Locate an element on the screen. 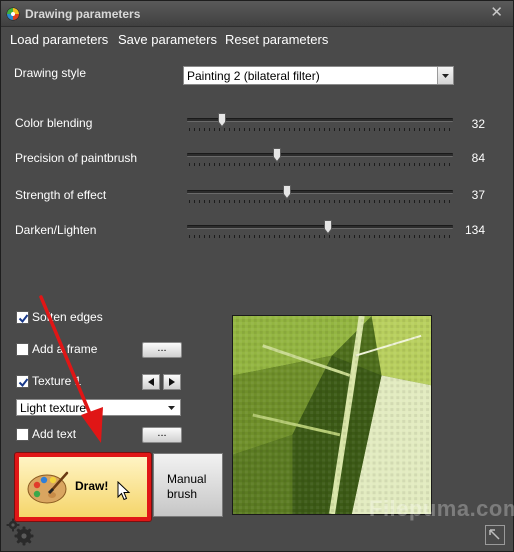  manual-brush-line2: brush is located at coordinates (182, 494).